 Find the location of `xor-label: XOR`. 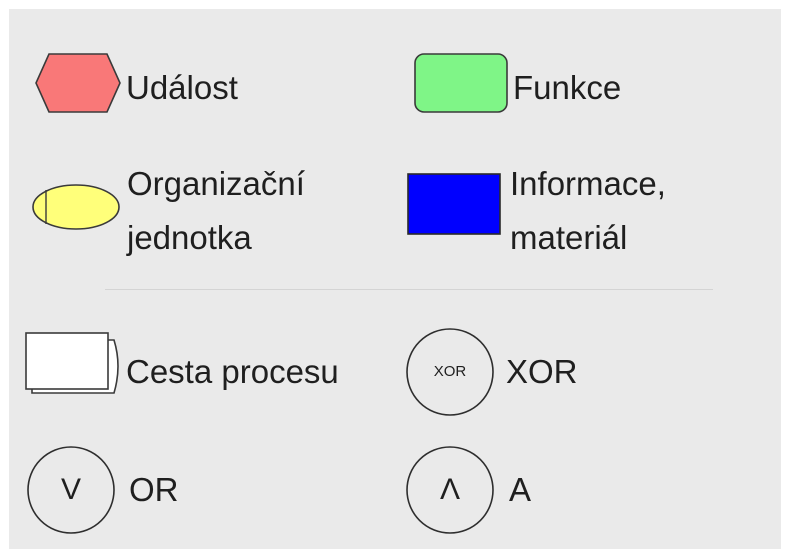

xor-label: XOR is located at coordinates (542, 371).